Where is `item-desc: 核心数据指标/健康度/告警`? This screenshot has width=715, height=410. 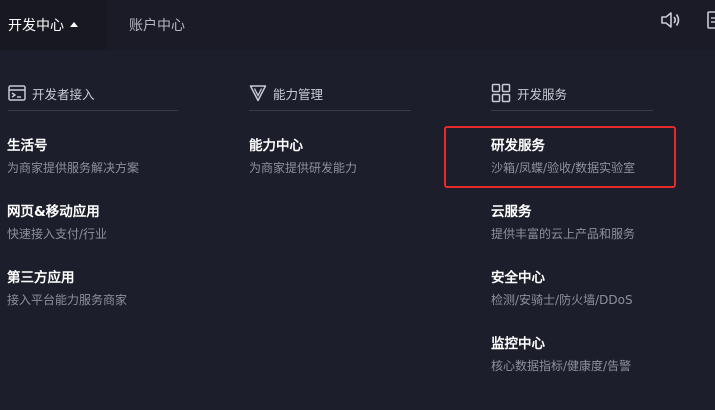 item-desc: 核心数据指标/健康度/告警 is located at coordinates (561, 366).